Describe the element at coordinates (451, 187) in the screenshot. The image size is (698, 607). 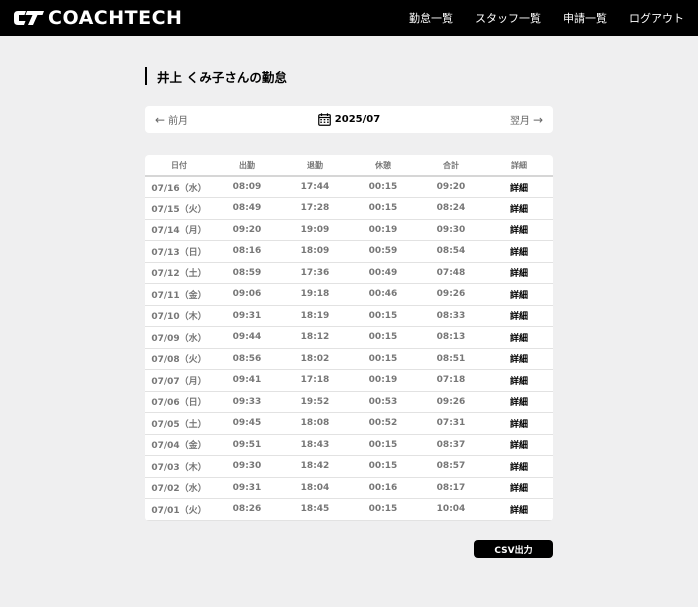
I see `total-cell: 09:20` at that location.